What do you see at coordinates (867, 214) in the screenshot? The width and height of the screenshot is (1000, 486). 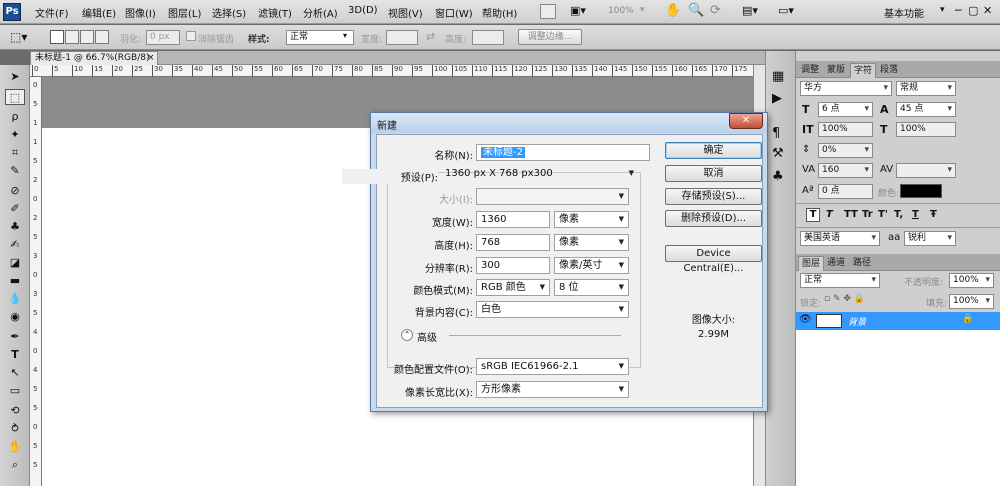 I see `small-caps-button: Tr` at bounding box center [867, 214].